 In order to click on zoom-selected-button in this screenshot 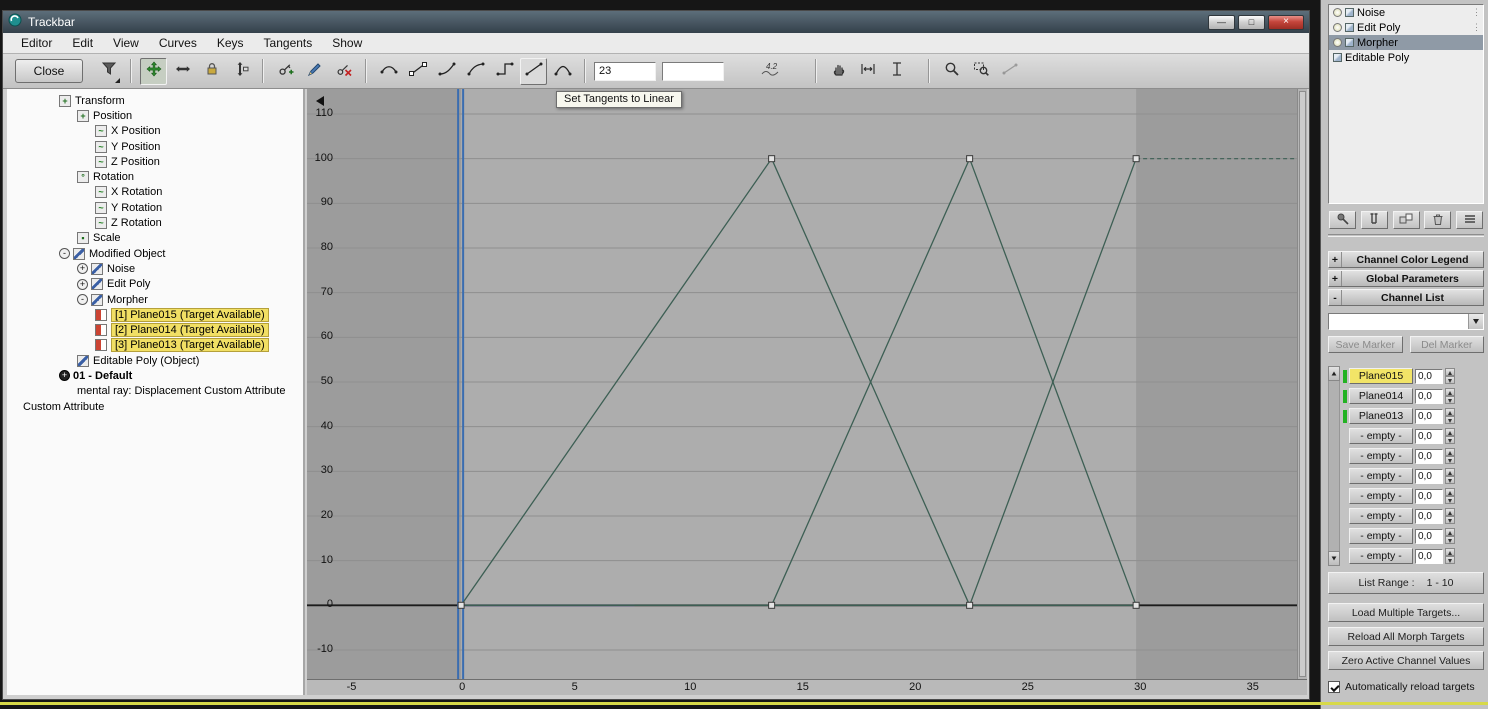, I will do `click(1009, 71)`.